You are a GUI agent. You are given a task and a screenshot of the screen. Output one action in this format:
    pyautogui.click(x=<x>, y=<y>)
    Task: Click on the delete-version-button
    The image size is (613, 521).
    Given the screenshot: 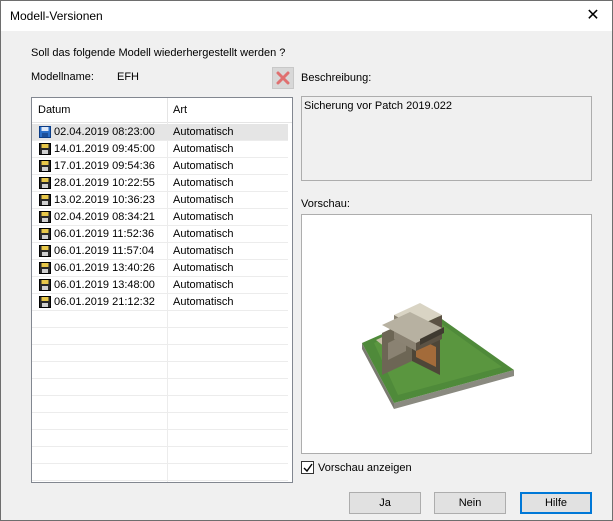 What is the action you would take?
    pyautogui.click(x=283, y=78)
    